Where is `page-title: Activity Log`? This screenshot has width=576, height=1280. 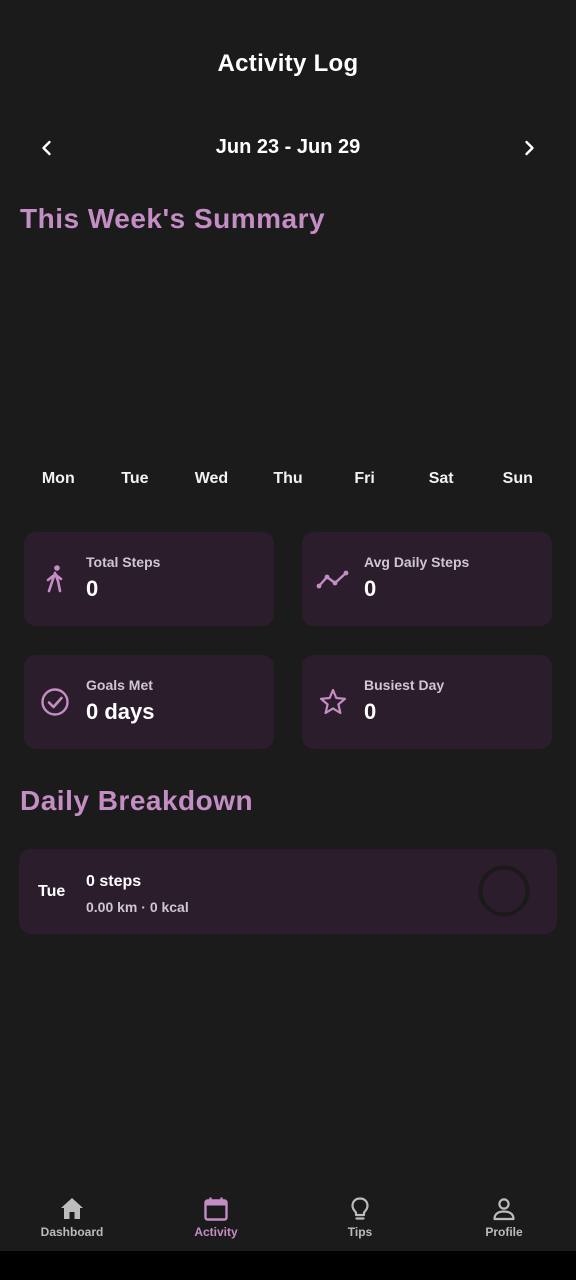 page-title: Activity Log is located at coordinates (288, 63).